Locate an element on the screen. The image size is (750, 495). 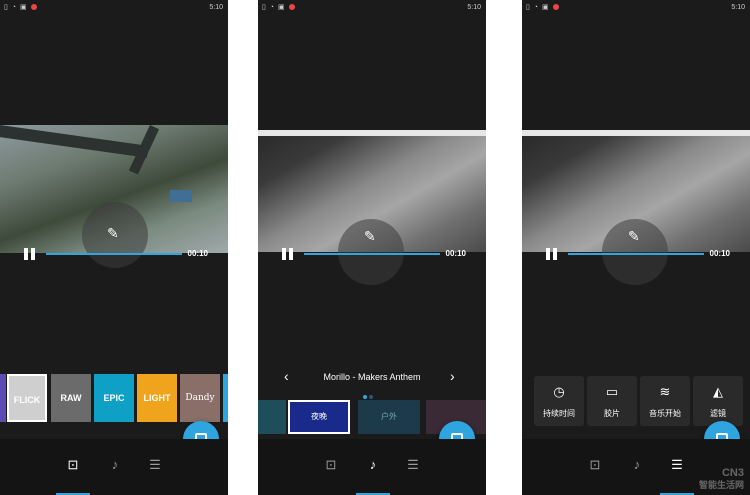
filter-label: LIGHT is located at coordinates (157, 398).